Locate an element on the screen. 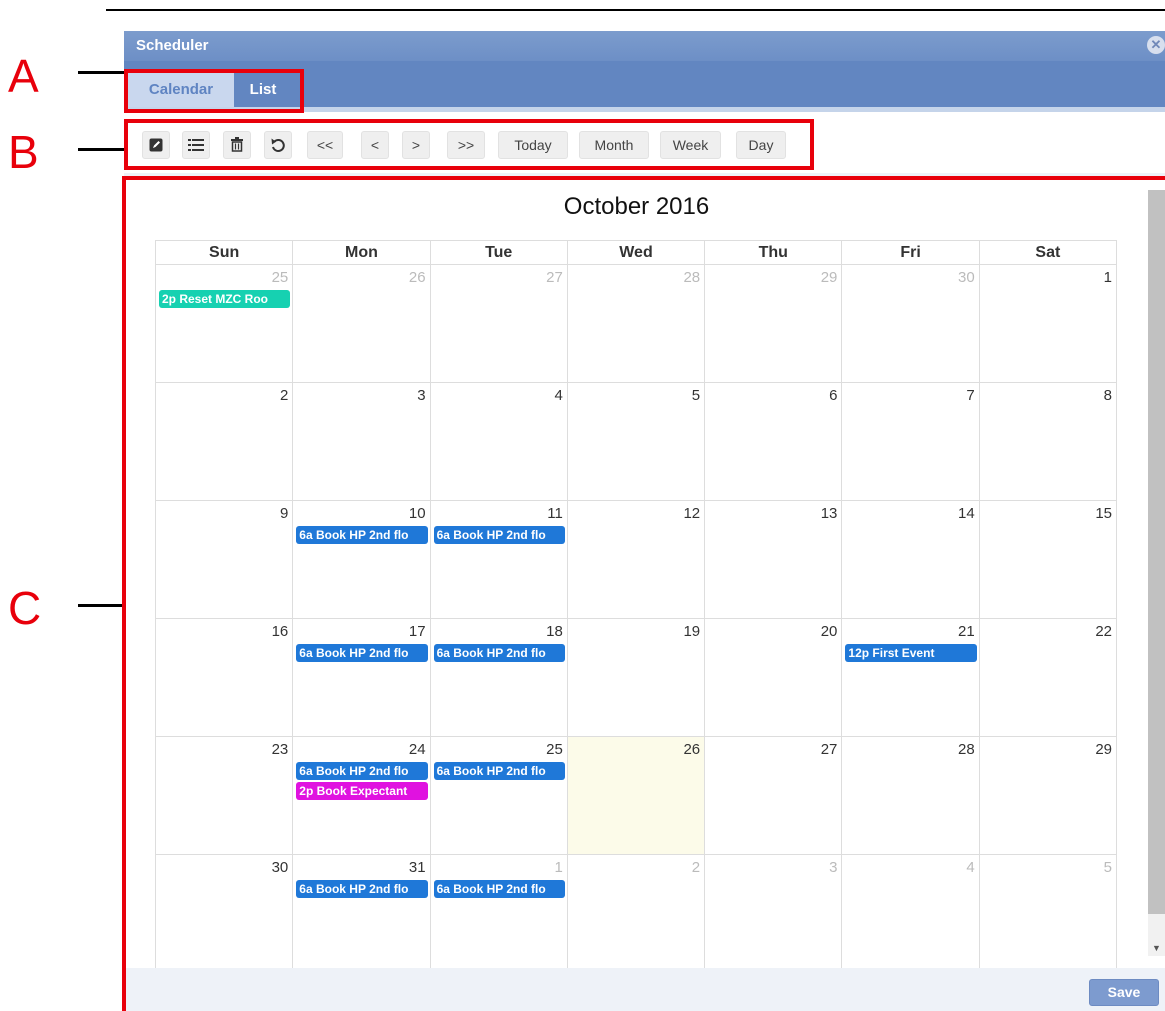 The width and height of the screenshot is (1165, 1011). day-cell: 12 is located at coordinates (636, 559).